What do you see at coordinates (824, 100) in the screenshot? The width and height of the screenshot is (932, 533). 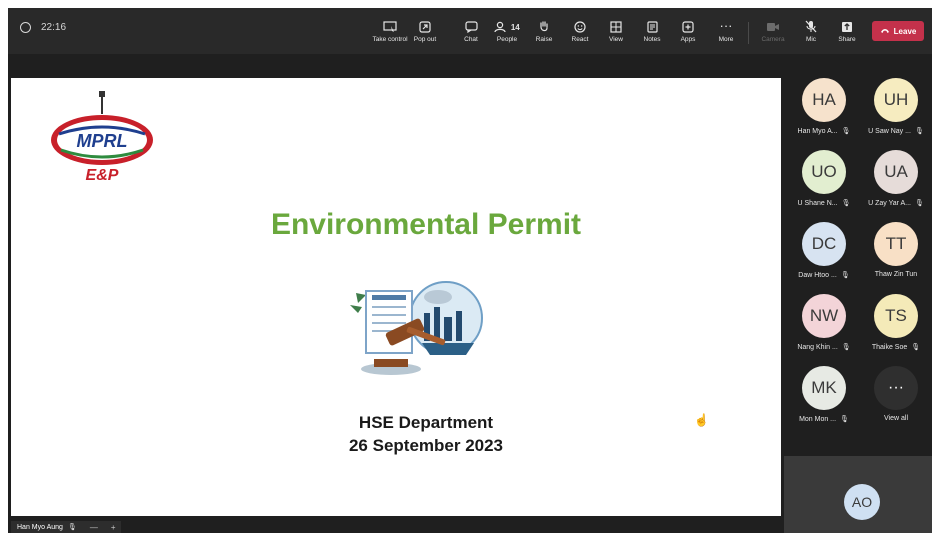 I see `avatar: HA` at bounding box center [824, 100].